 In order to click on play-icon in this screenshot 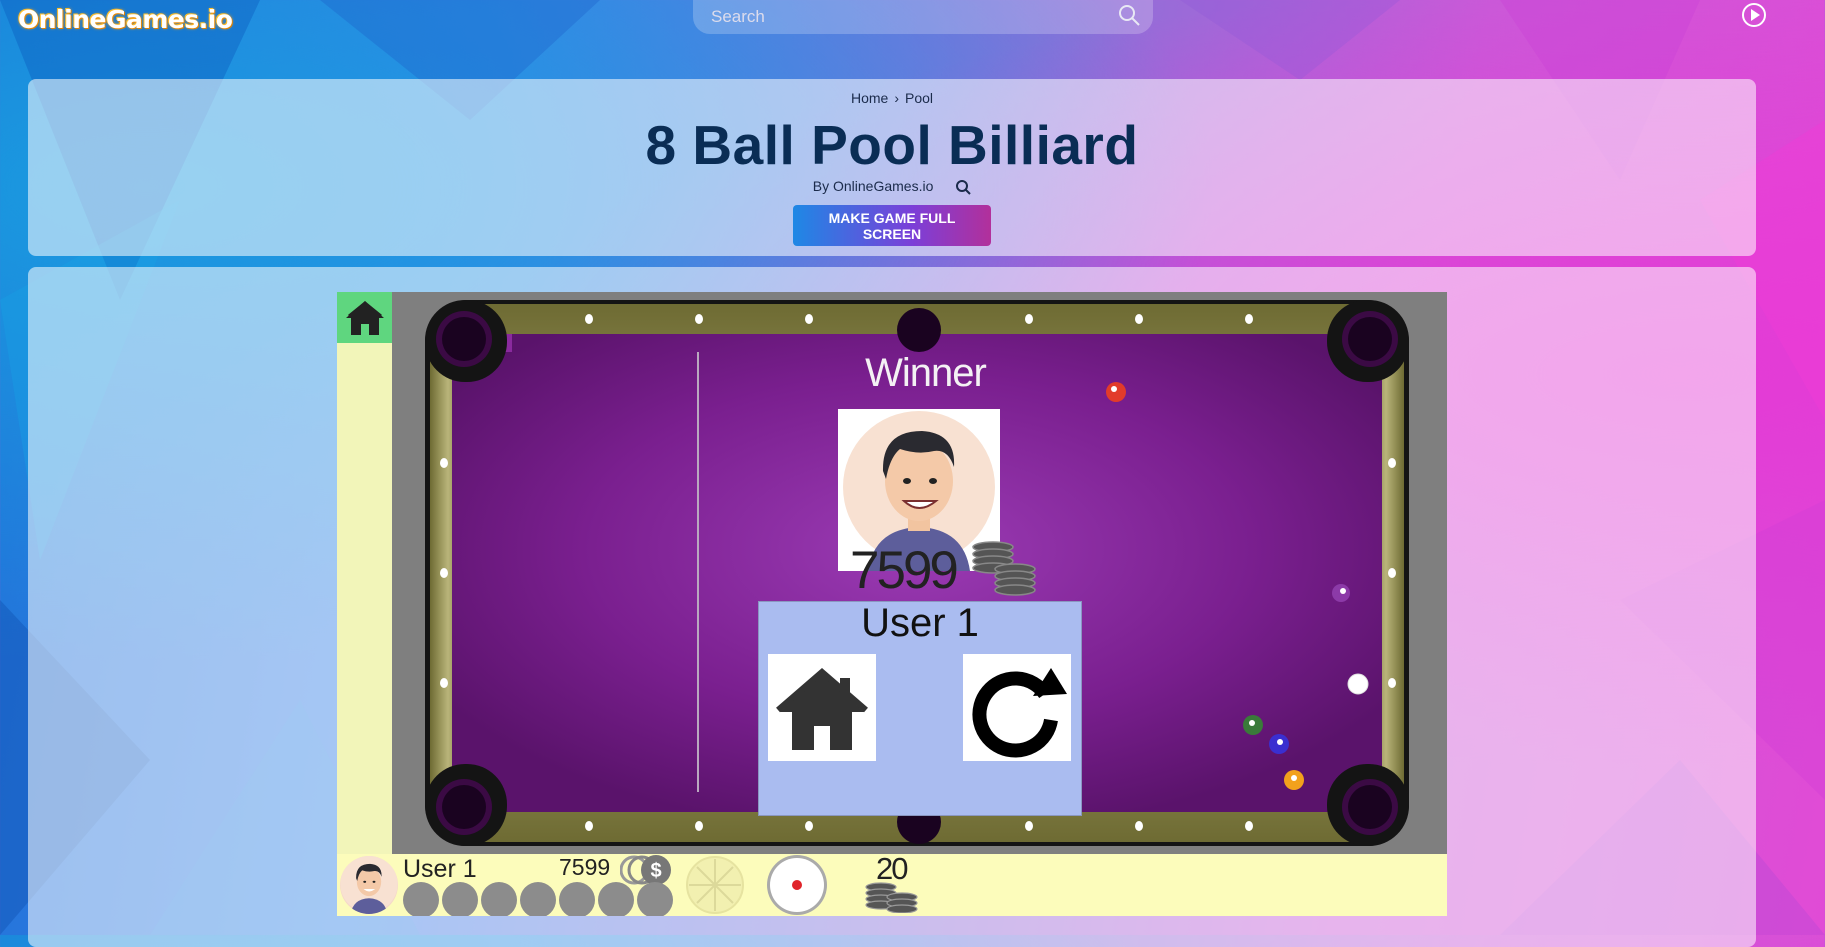, I will do `click(1754, 15)`.